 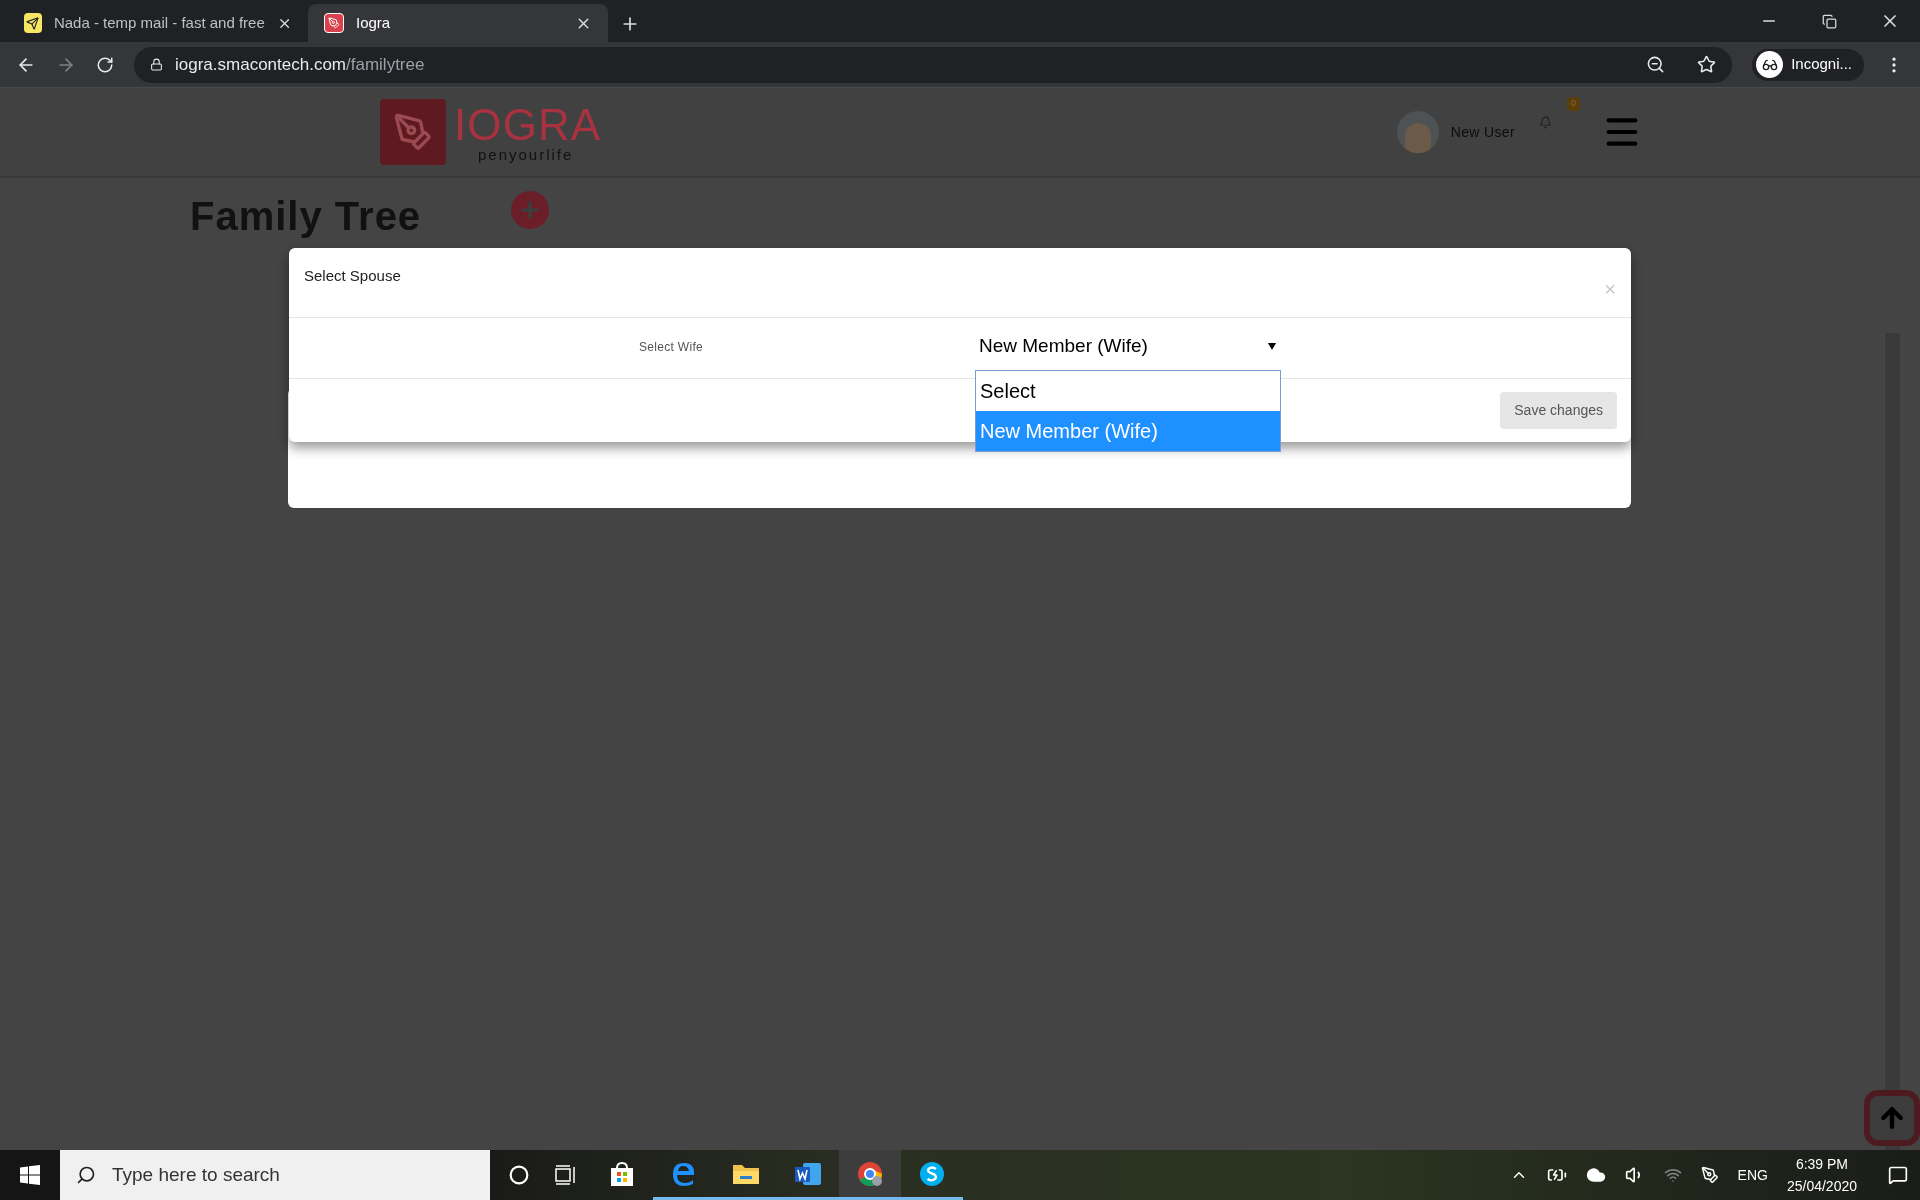 What do you see at coordinates (671, 347) in the screenshot?
I see `field-label: Select Wife` at bounding box center [671, 347].